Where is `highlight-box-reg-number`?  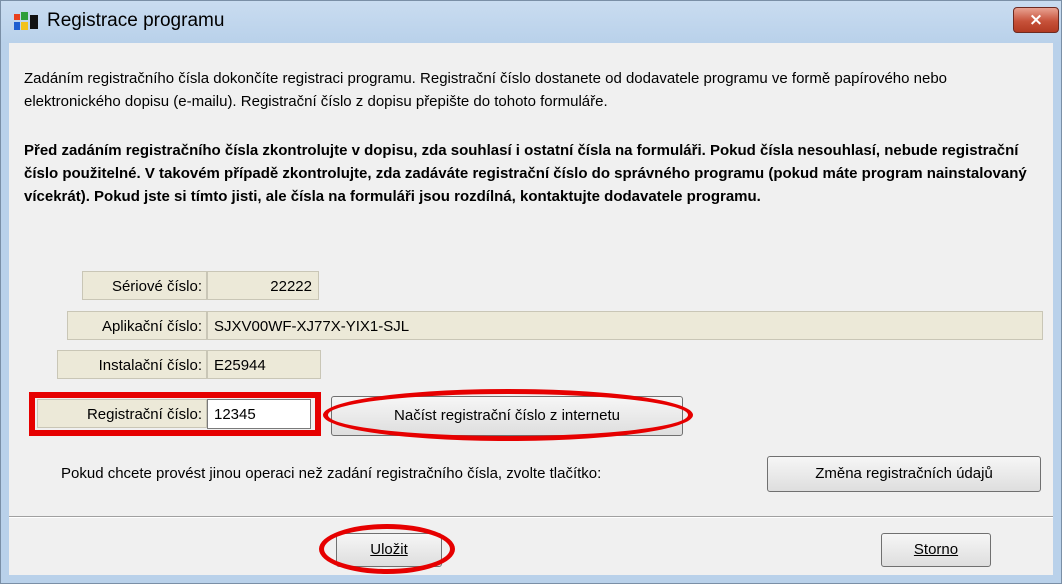 highlight-box-reg-number is located at coordinates (175, 414).